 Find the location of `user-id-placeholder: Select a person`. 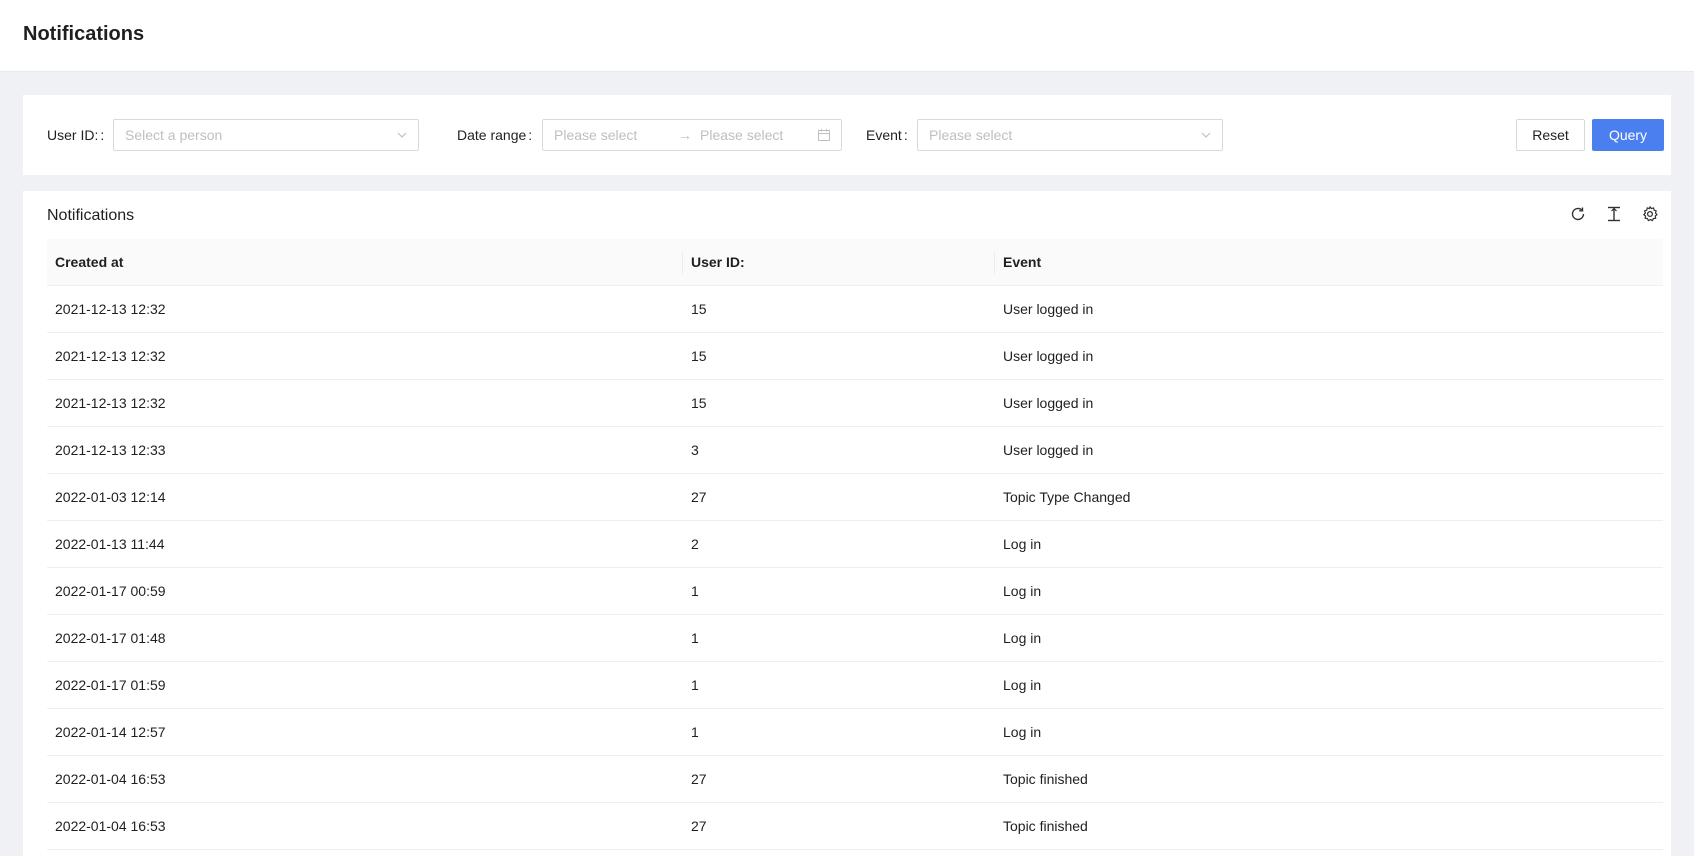

user-id-placeholder: Select a person is located at coordinates (174, 135).